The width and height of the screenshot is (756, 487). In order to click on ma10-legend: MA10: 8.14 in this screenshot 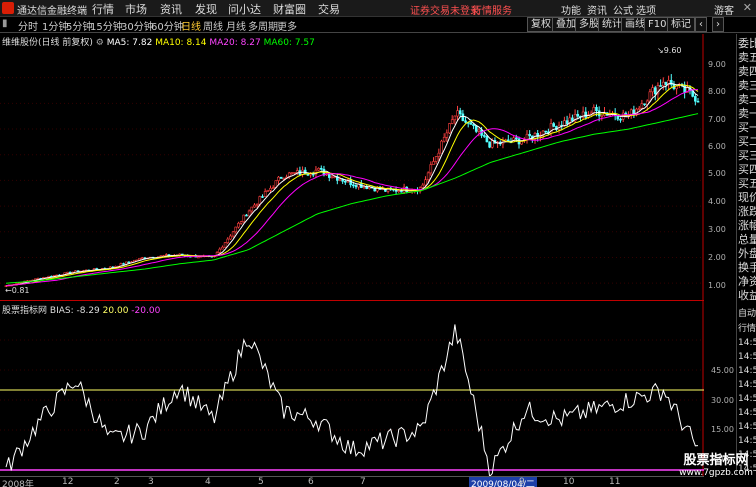, I will do `click(181, 43)`.